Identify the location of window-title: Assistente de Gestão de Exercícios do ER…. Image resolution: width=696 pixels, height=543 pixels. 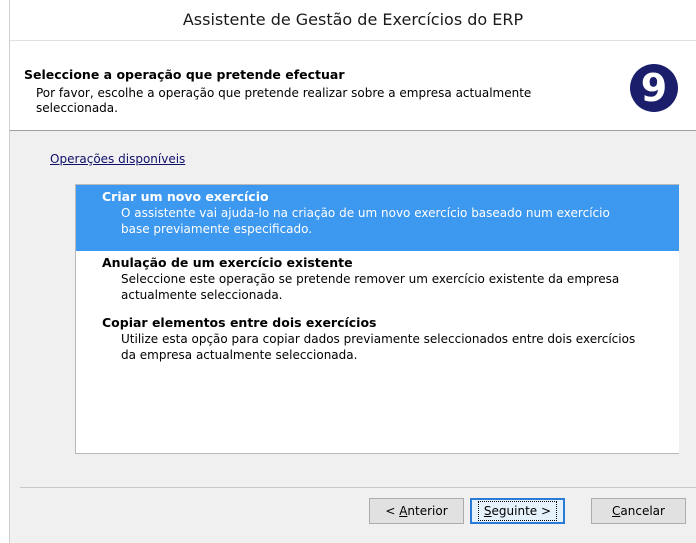
(353, 20).